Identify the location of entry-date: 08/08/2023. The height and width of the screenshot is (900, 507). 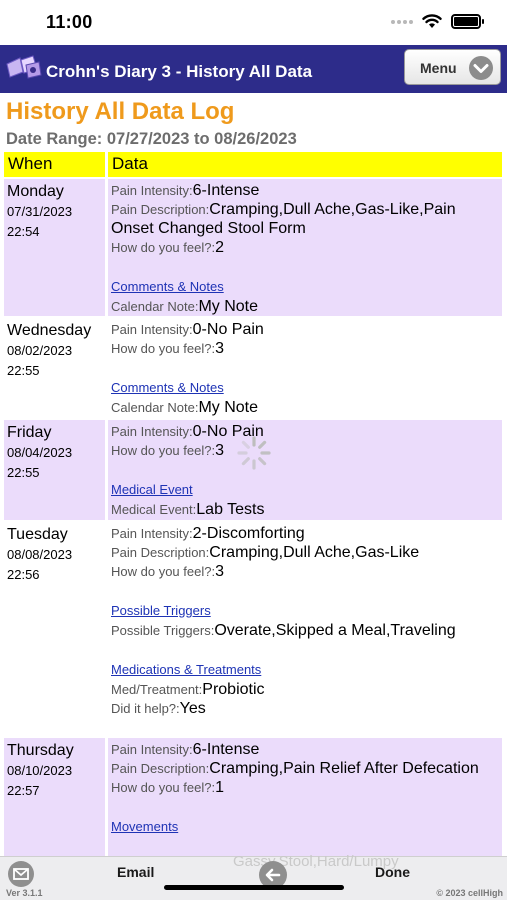
(40, 554).